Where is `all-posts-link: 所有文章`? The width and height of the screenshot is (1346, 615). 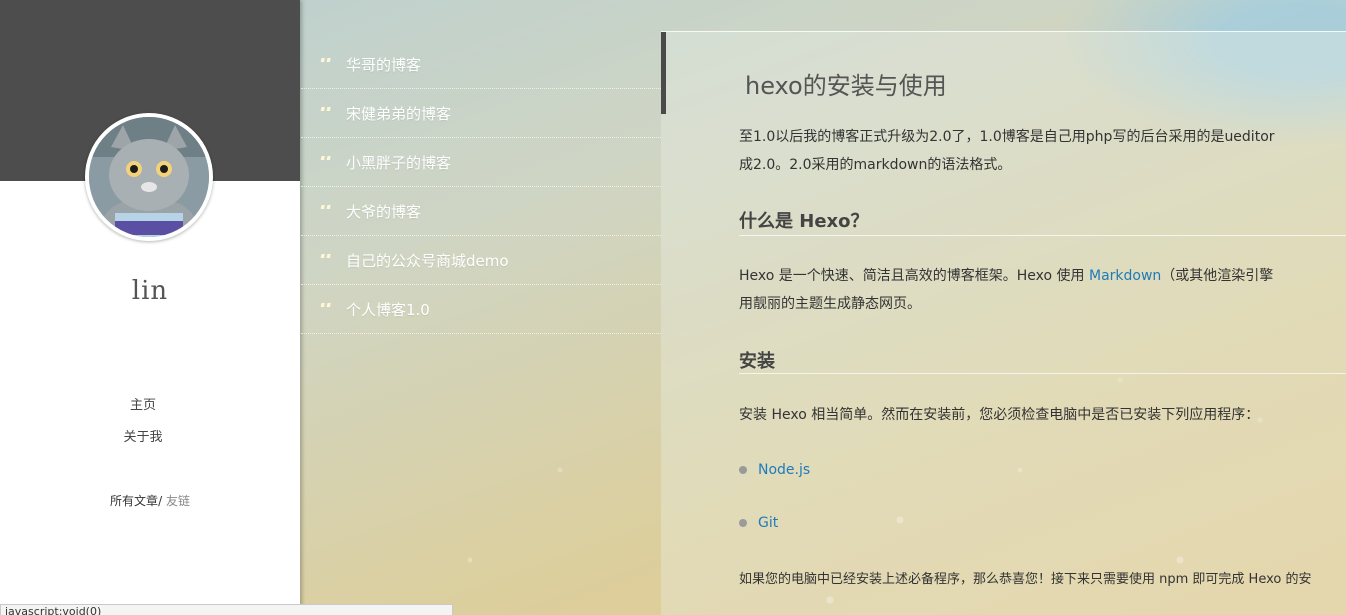 all-posts-link: 所有文章 is located at coordinates (134, 501).